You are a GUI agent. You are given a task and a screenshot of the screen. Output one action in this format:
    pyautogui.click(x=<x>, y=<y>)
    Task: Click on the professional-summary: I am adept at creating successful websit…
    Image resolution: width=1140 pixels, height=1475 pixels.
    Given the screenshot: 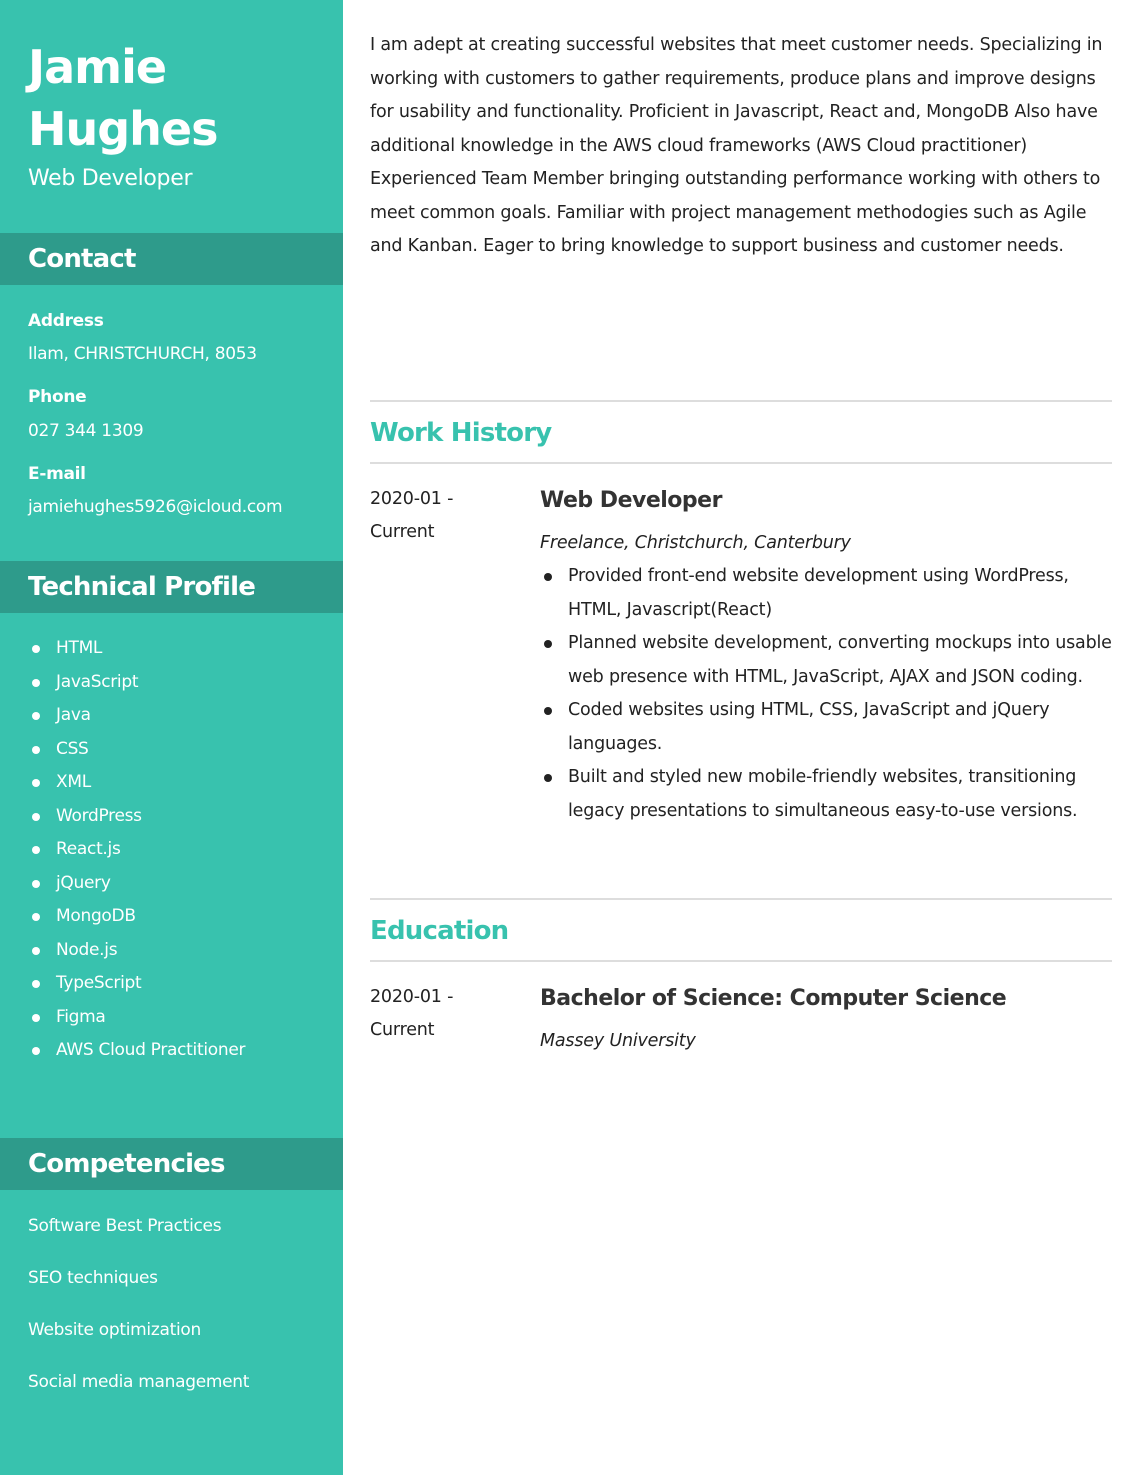 What is the action you would take?
    pyautogui.click(x=741, y=146)
    